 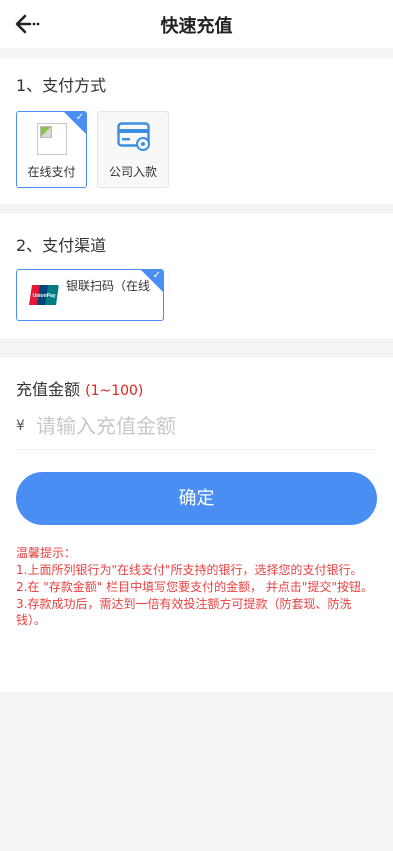 I want to click on channel-option-unionpay: UnionPay 银联扫码（在线 ✓, so click(x=90, y=295).